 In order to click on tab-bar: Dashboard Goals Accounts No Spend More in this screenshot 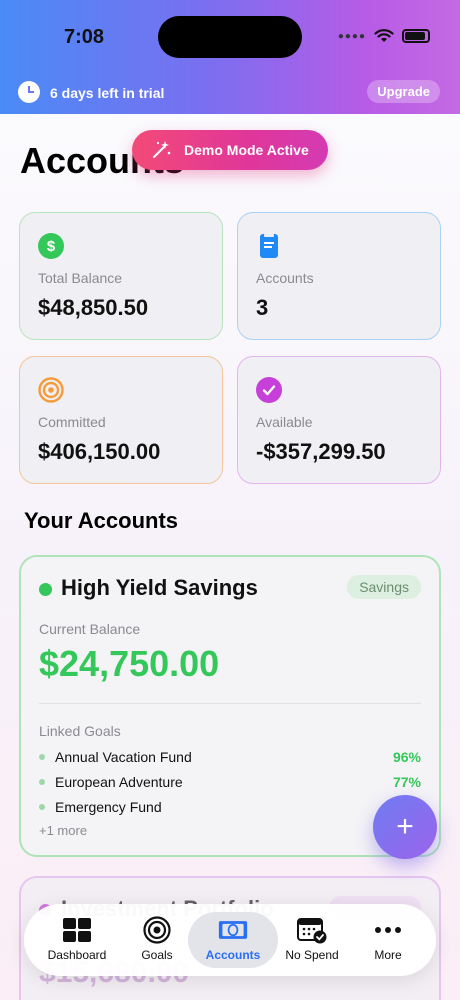, I will do `click(230, 940)`.